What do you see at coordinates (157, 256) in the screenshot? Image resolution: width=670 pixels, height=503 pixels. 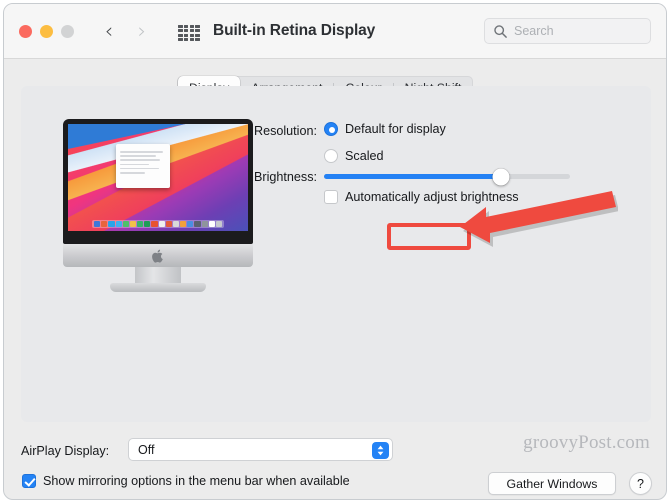 I see `apple-logo-icon` at bounding box center [157, 256].